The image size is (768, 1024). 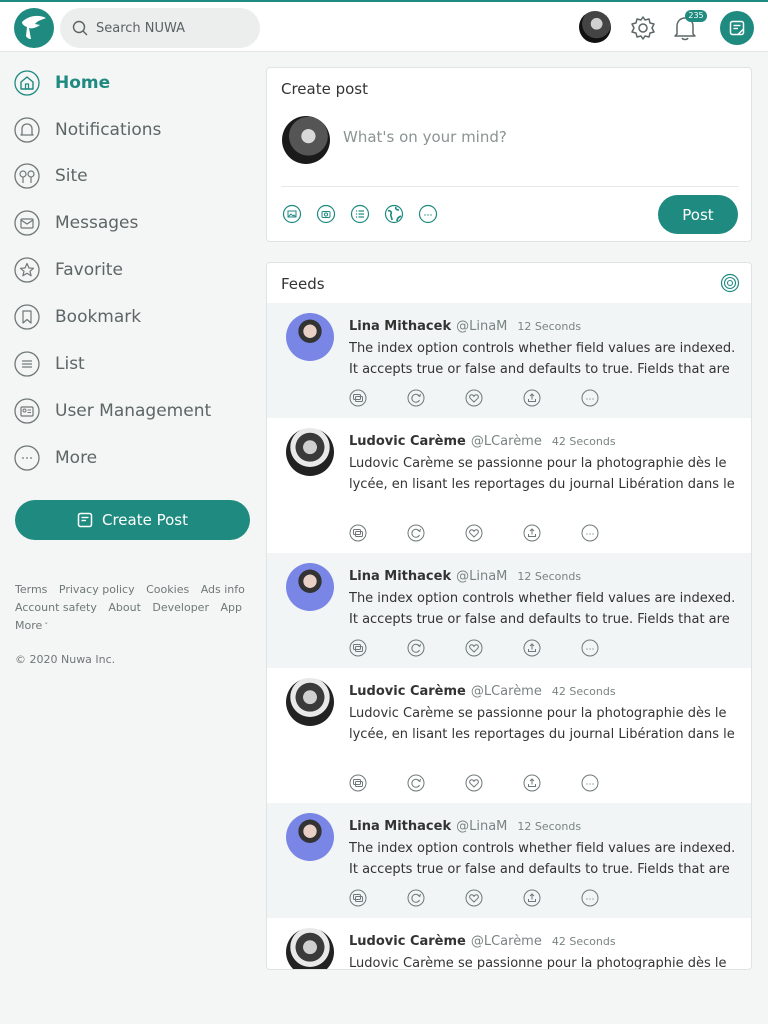 I want to click on sidebar-item-home: Home, so click(x=62, y=83).